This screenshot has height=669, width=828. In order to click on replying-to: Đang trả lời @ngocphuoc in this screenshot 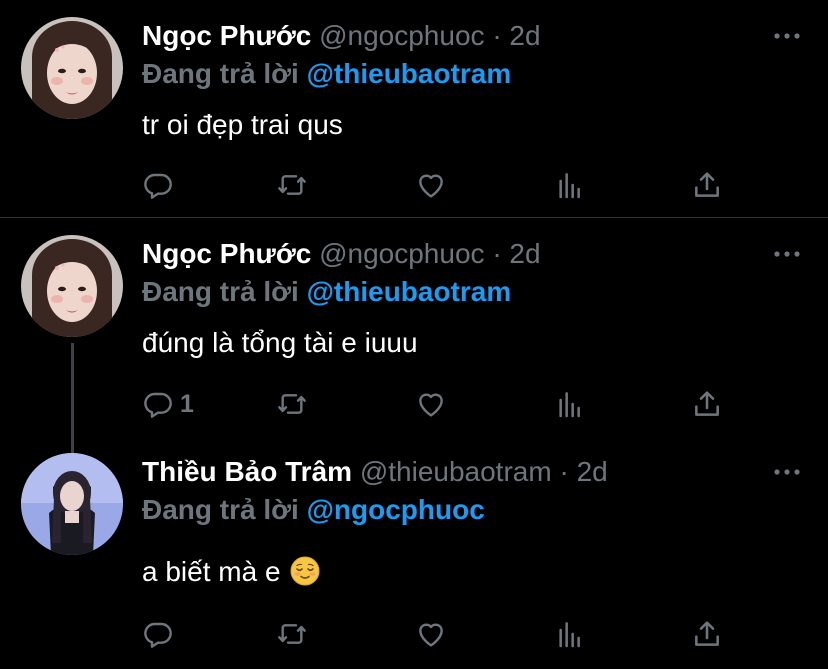, I will do `click(313, 510)`.